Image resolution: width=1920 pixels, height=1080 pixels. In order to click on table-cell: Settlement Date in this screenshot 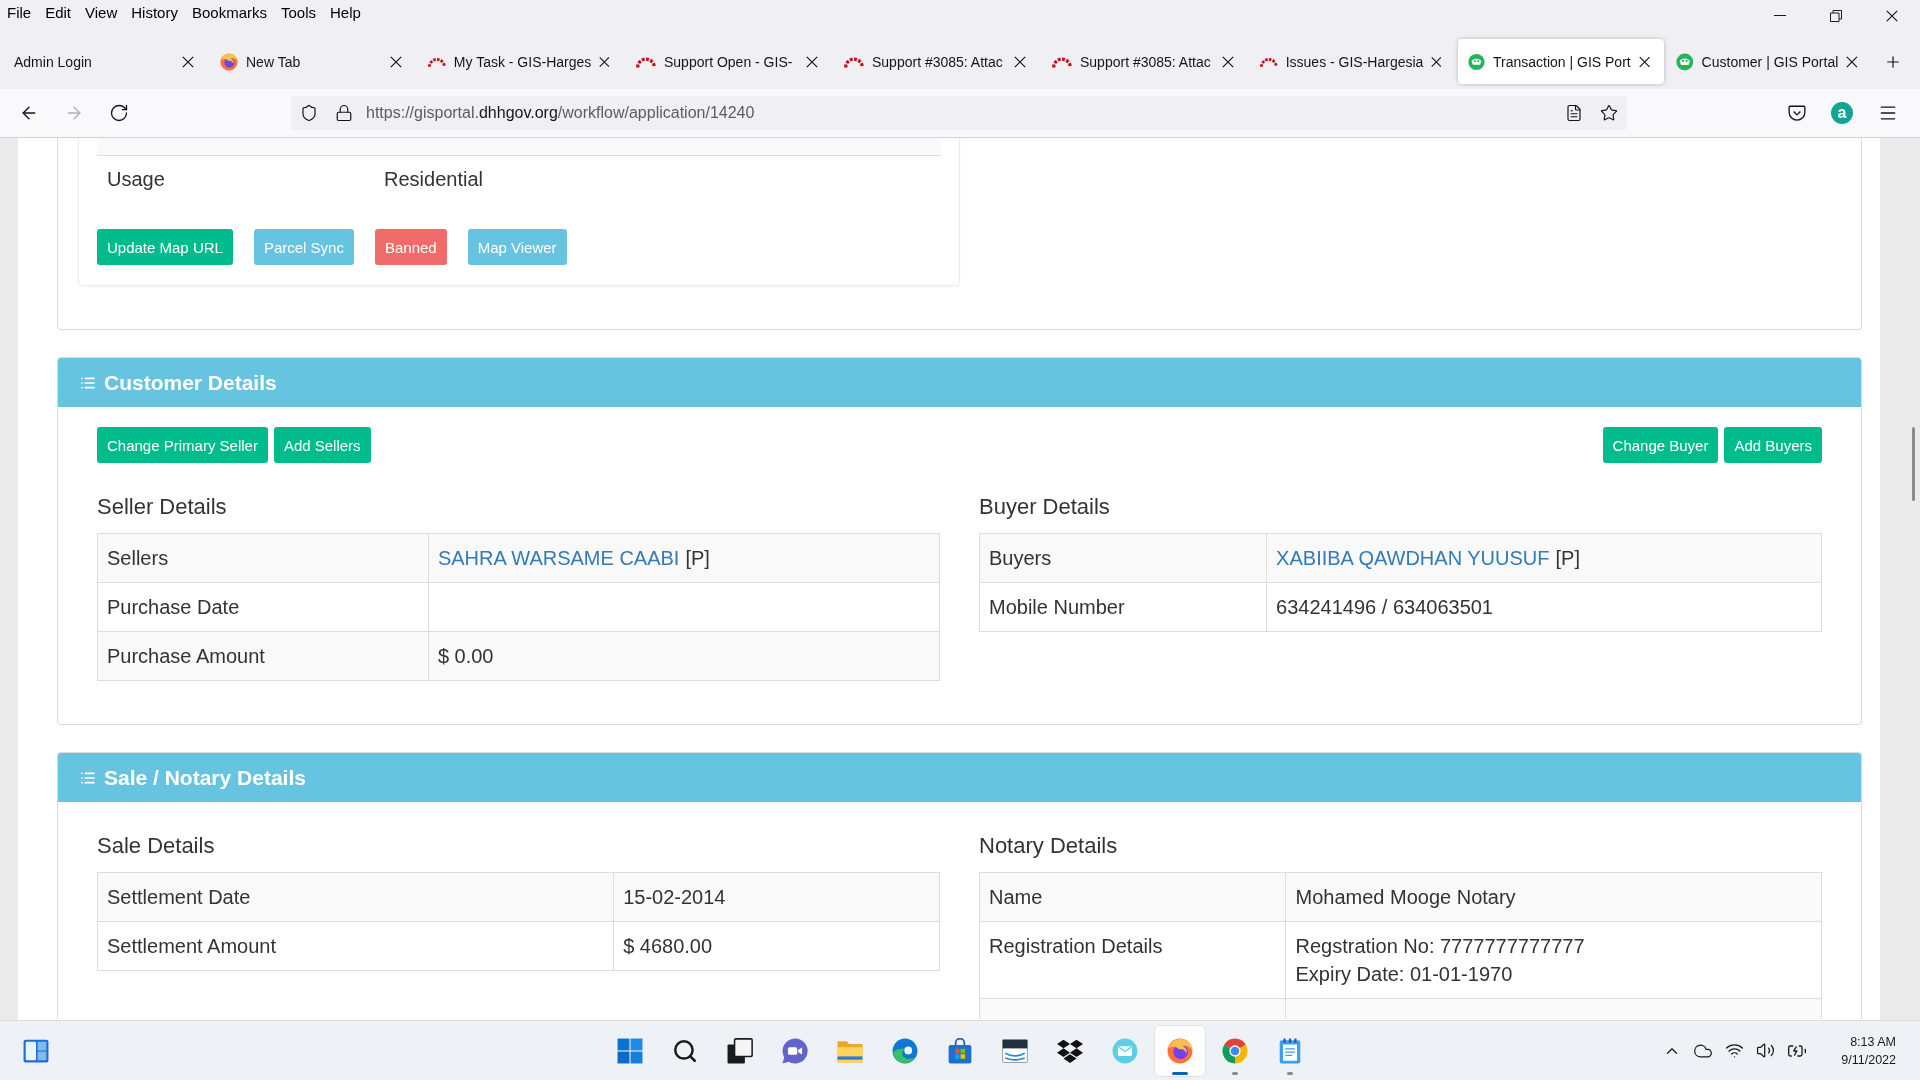, I will do `click(355, 897)`.